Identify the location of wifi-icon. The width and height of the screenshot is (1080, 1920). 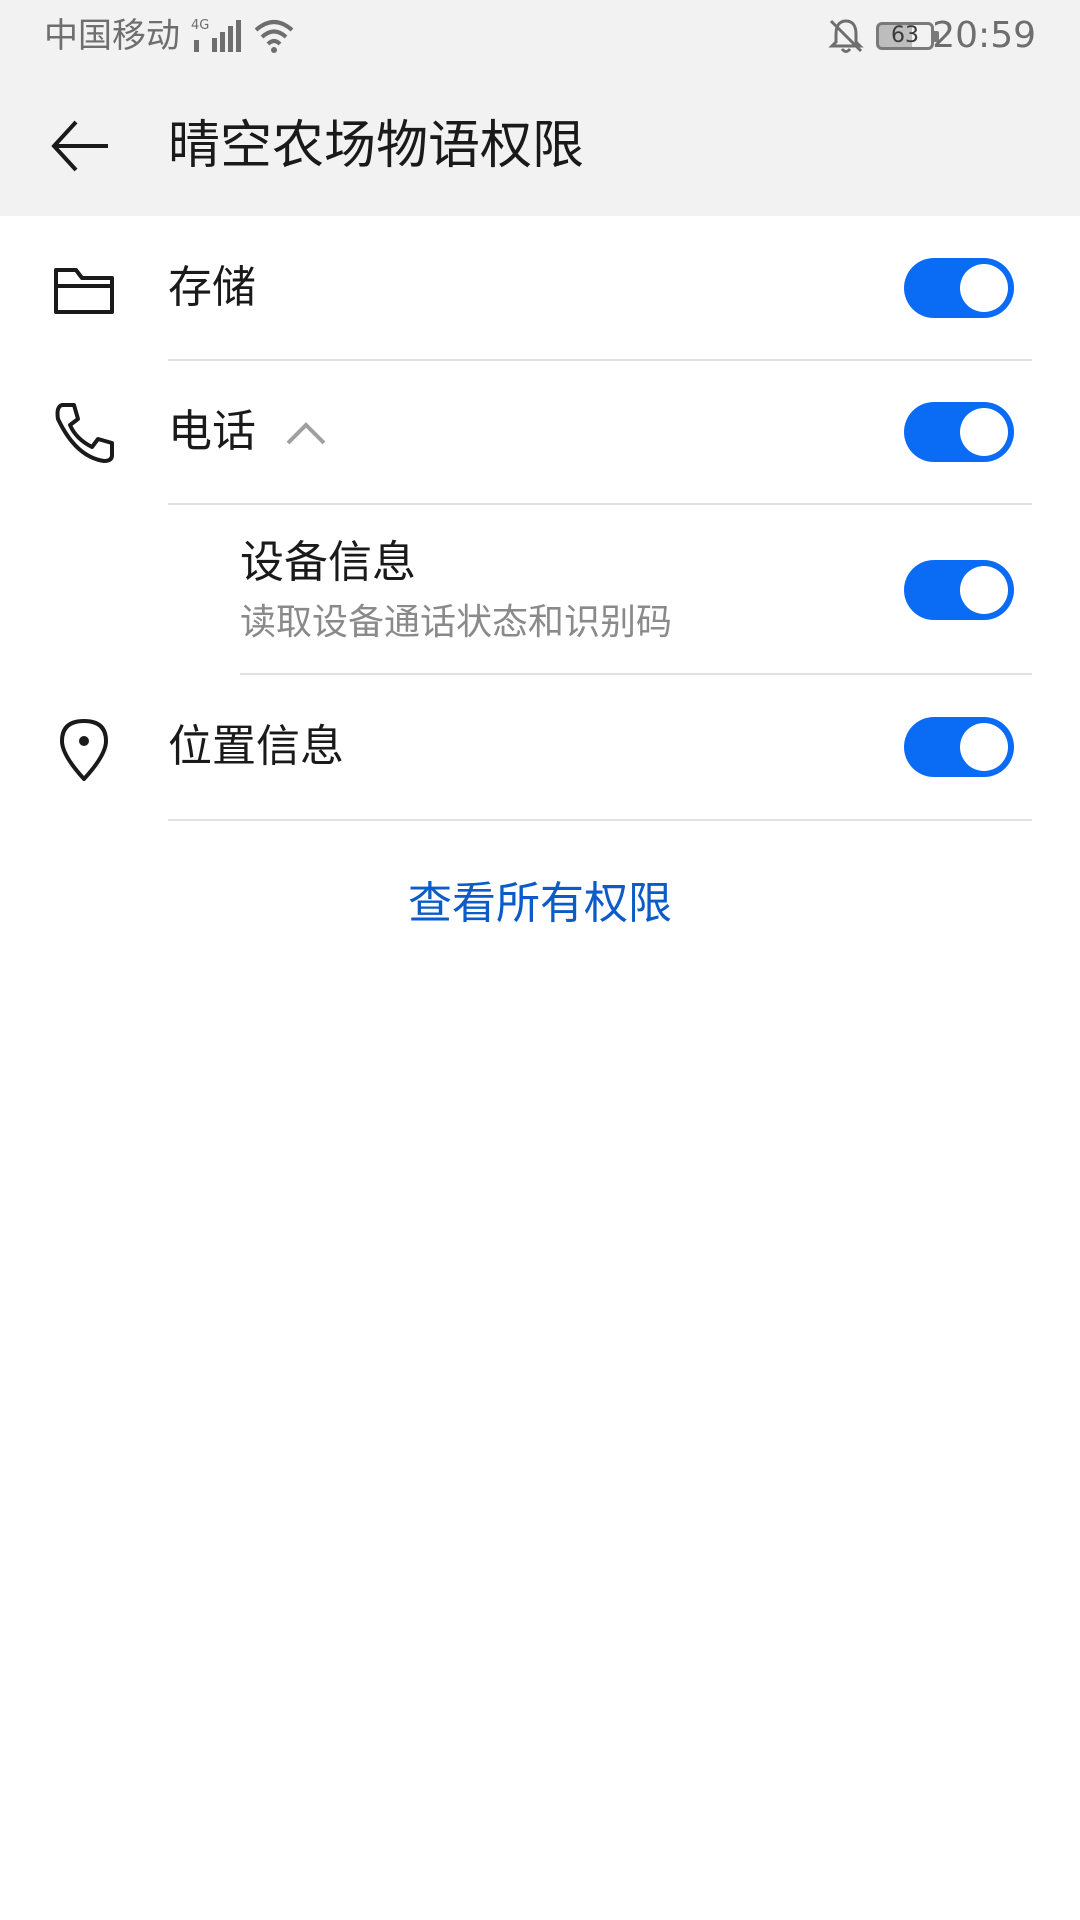
(274, 36).